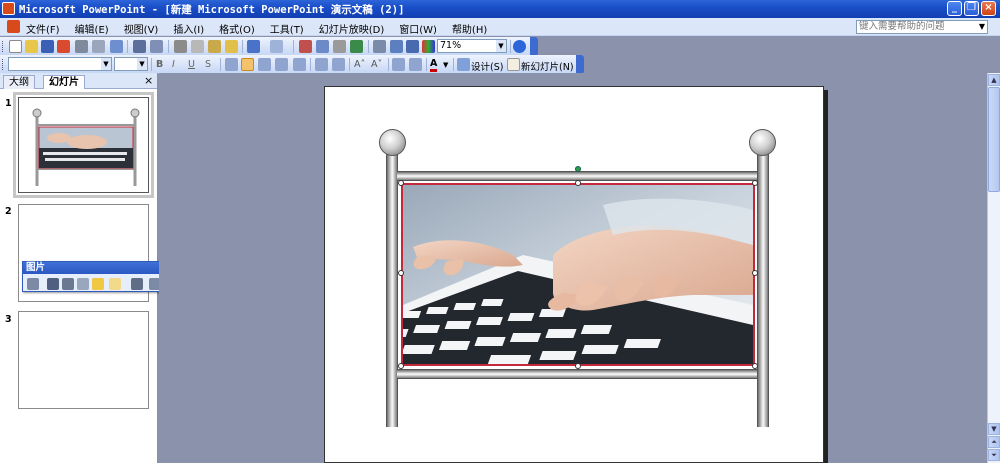 This screenshot has height=463, width=1000. Describe the element at coordinates (578, 366) in the screenshot. I see `resize-handle-s` at that location.